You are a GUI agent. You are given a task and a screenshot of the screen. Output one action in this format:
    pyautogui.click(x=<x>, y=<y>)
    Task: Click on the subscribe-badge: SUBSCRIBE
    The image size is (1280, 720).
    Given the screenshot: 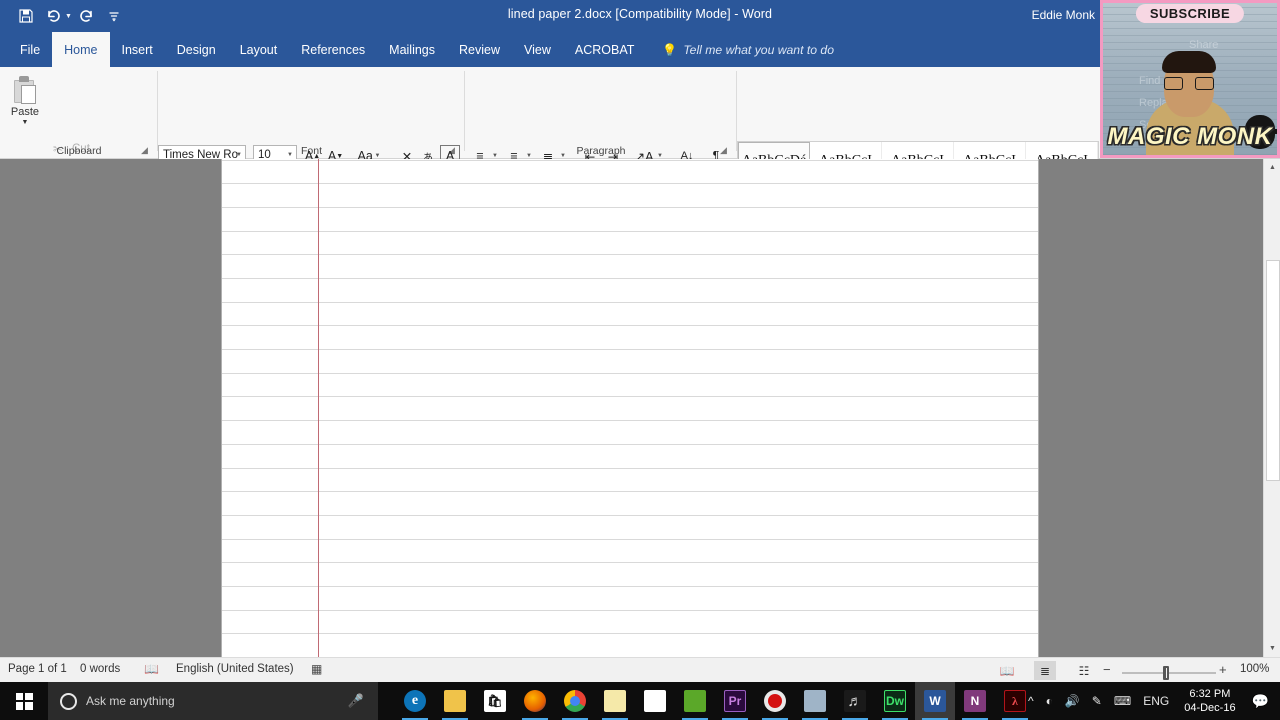 What is the action you would take?
    pyautogui.click(x=1190, y=13)
    